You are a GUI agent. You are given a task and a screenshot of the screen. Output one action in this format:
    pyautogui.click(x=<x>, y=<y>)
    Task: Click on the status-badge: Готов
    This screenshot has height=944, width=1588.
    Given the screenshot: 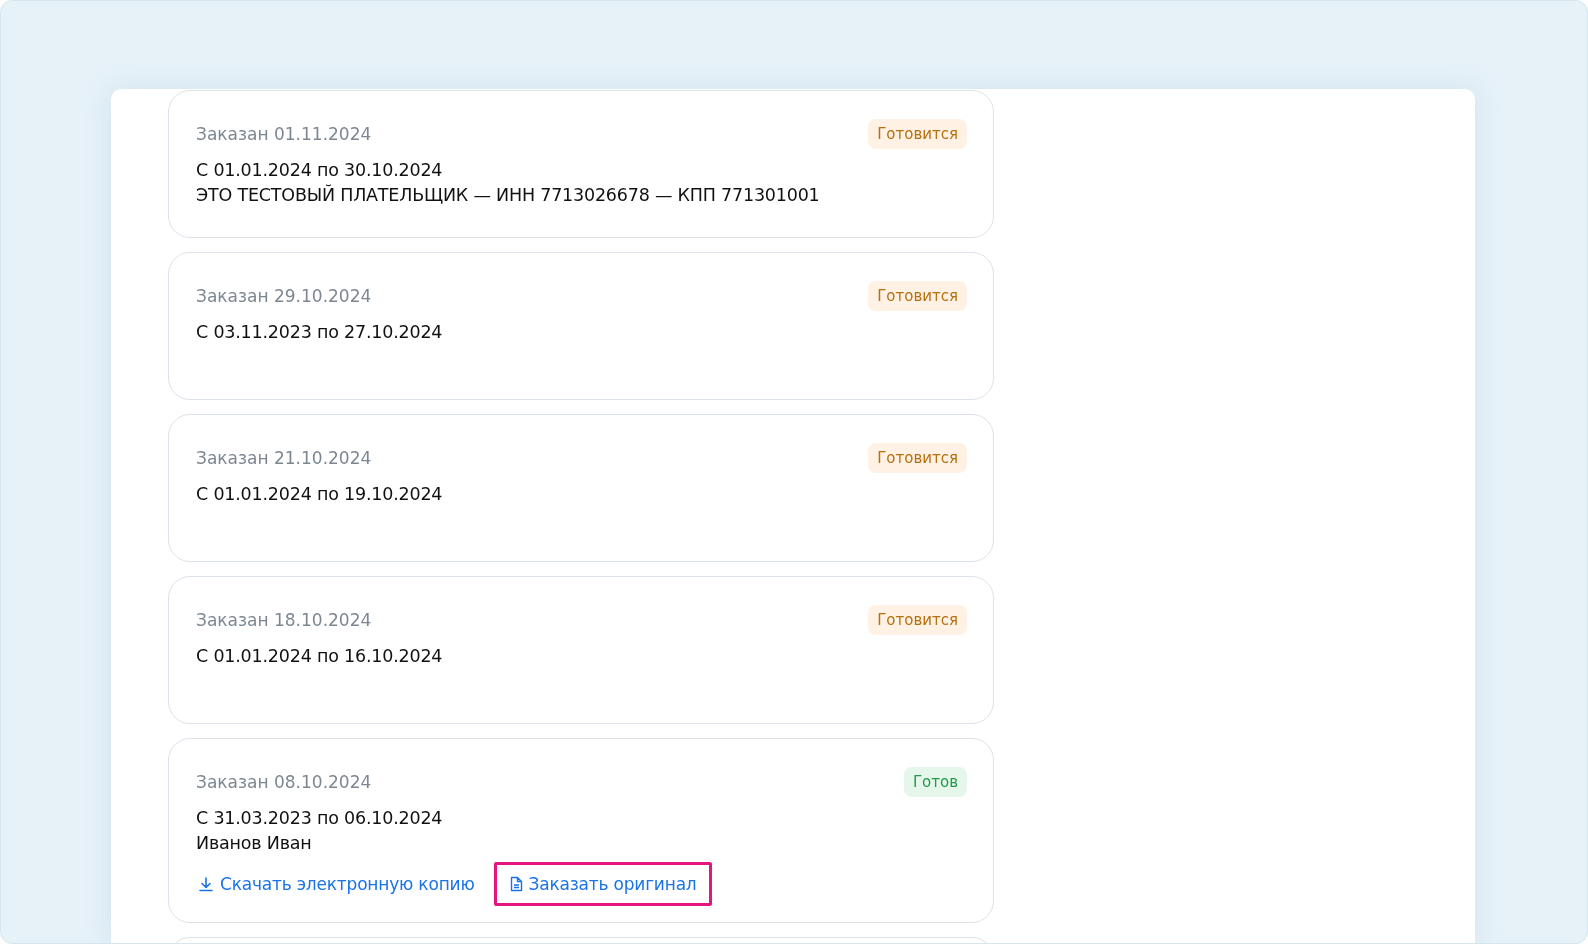 What is the action you would take?
    pyautogui.click(x=935, y=782)
    